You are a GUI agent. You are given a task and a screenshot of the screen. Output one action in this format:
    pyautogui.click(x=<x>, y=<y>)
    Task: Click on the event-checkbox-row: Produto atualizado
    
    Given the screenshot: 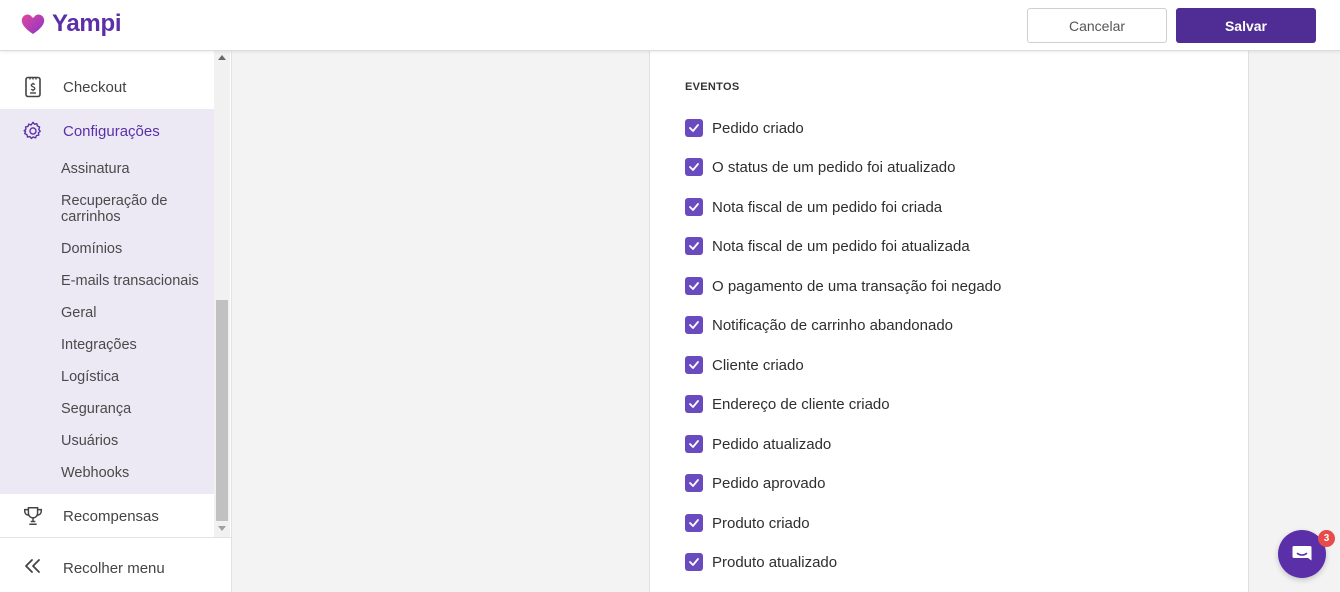 What is the action you would take?
    pyautogui.click(x=761, y=562)
    